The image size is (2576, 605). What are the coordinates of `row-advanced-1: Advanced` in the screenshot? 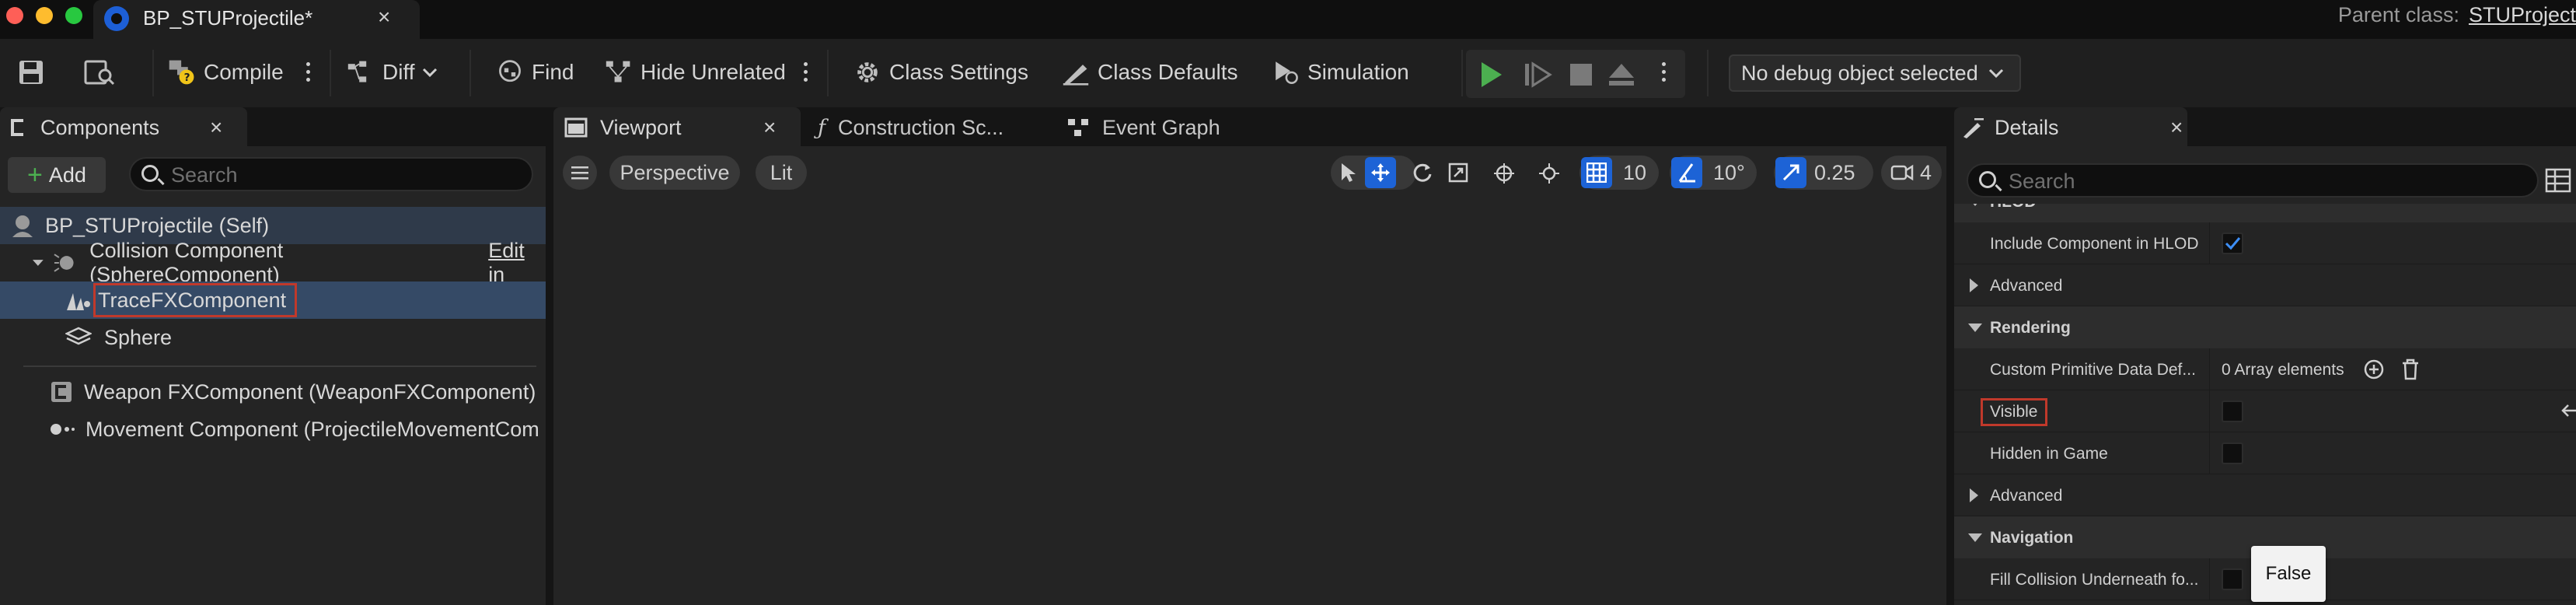 It's located at (2265, 285).